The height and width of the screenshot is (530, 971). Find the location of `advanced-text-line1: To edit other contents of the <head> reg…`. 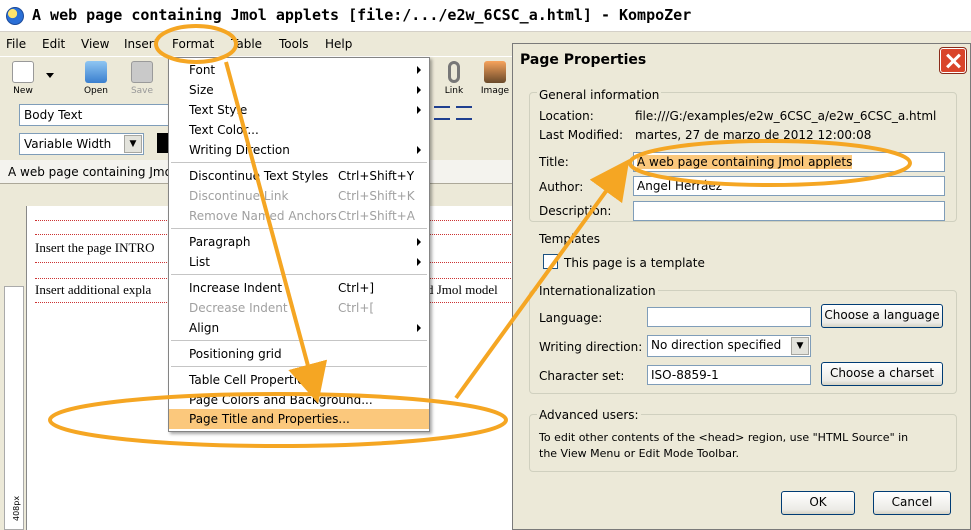

advanced-text-line1: To edit other contents of the <head> reg… is located at coordinates (724, 437).